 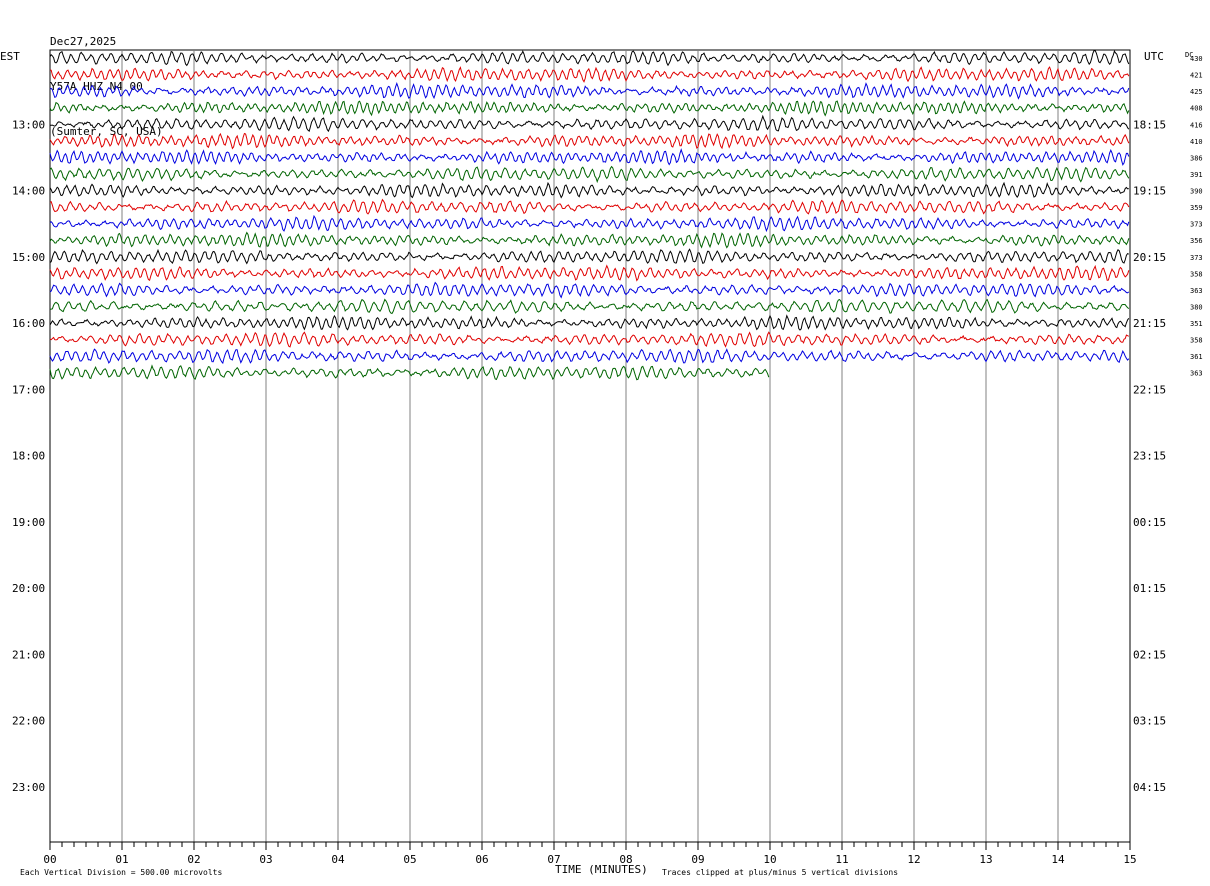 I want to click on est-hour-label: 18:00, so click(x=28, y=456).